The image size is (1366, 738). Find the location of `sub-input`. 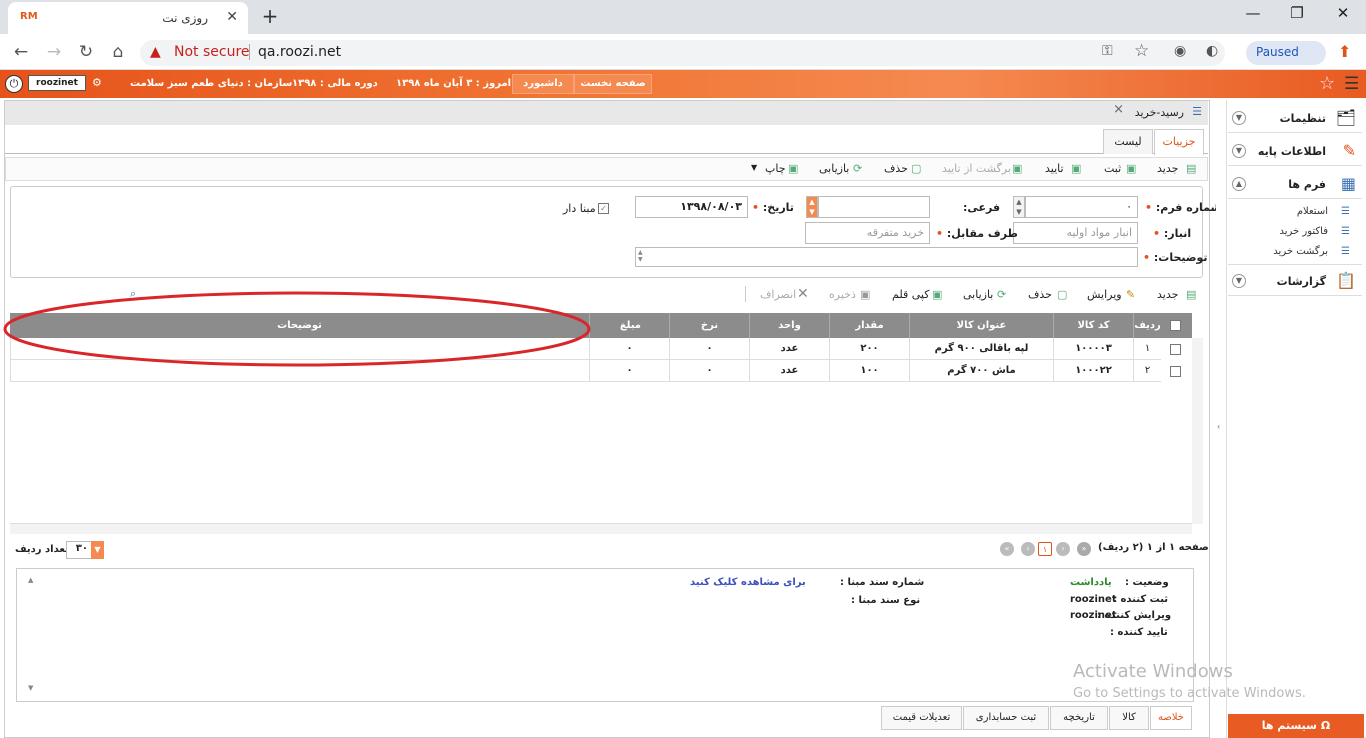

sub-input is located at coordinates (874, 207).